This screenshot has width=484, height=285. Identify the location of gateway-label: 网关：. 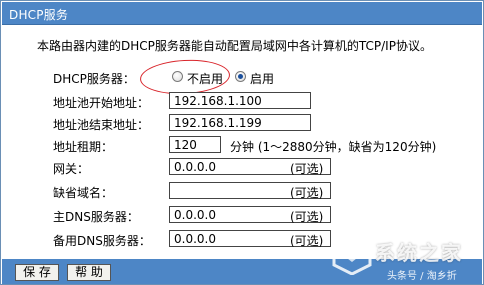
(71, 169).